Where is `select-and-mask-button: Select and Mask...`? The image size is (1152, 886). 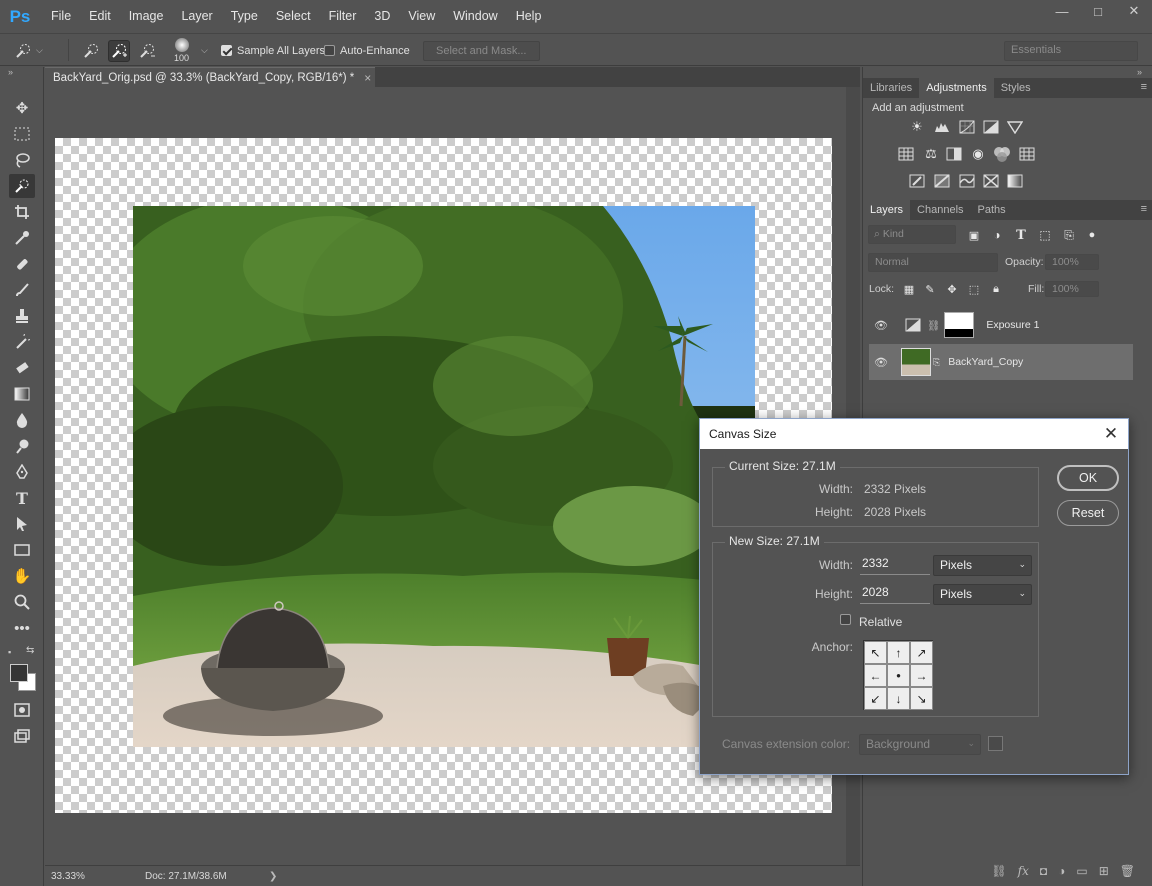
select-and-mask-button: Select and Mask... is located at coordinates (481, 50).